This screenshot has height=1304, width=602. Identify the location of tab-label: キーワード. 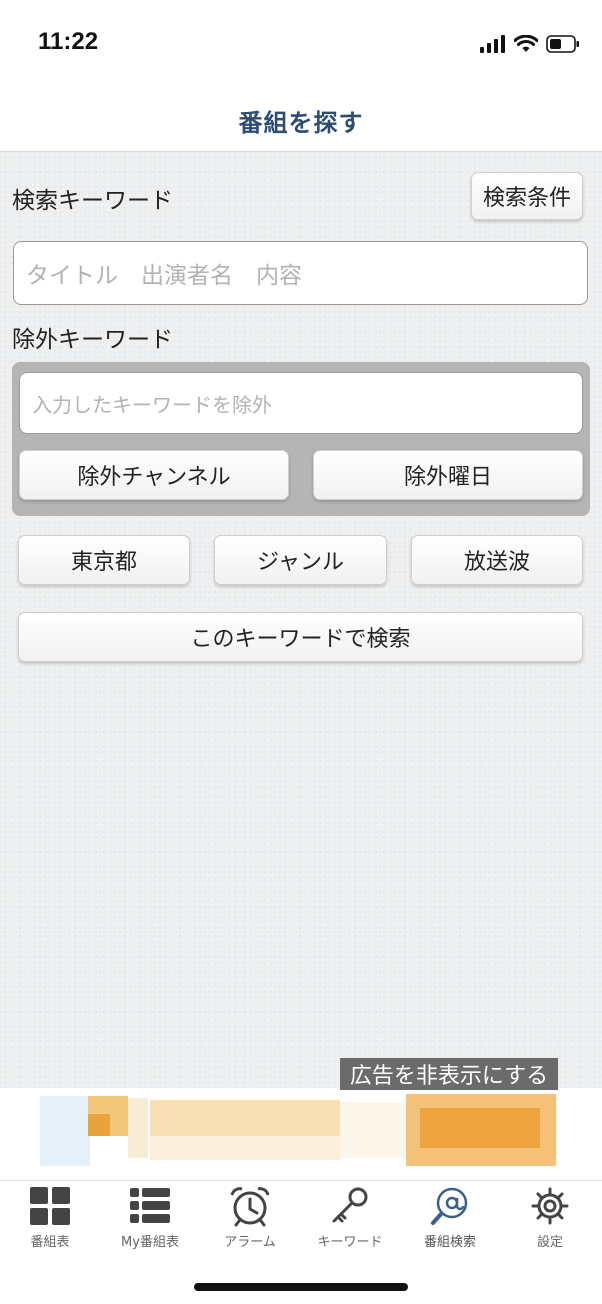
(350, 1242).